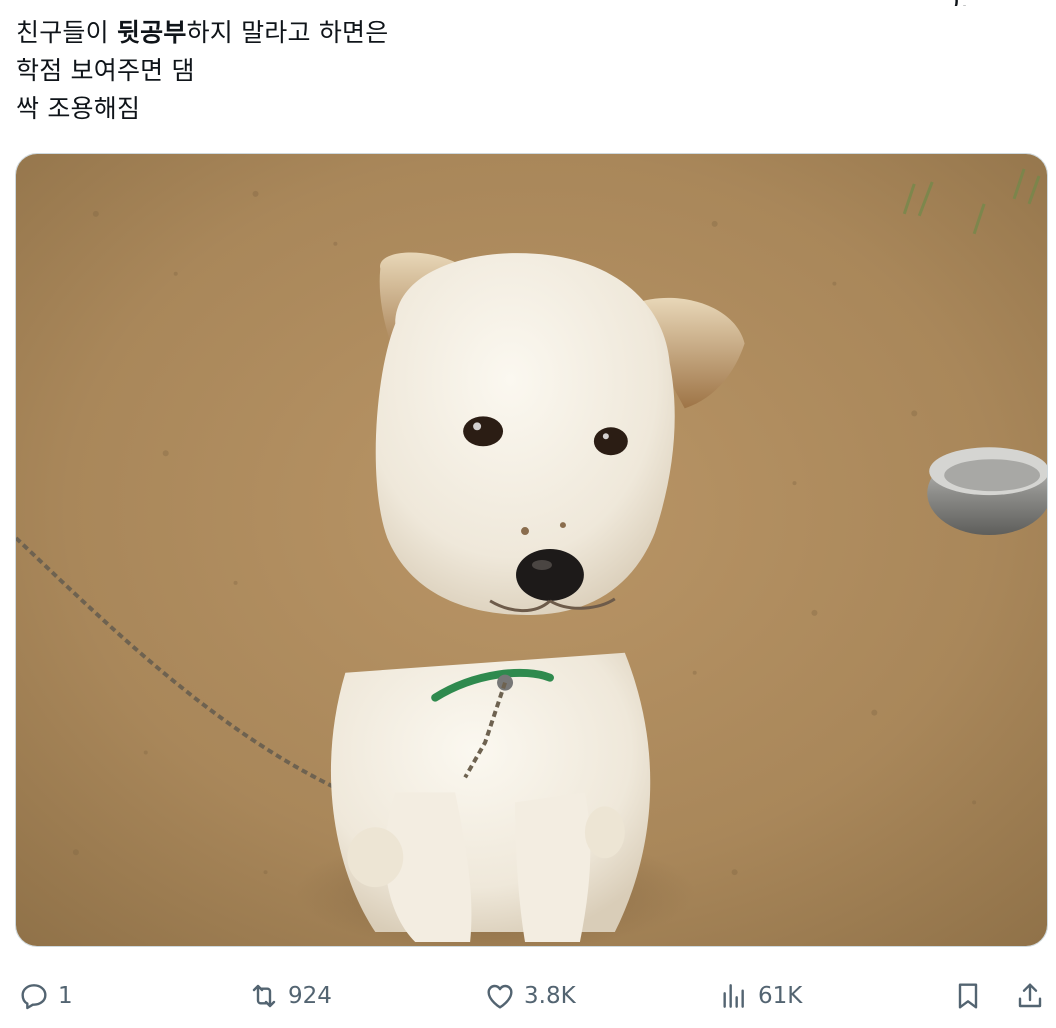  Describe the element at coordinates (78, 108) in the screenshot. I see `tweet-line-3: 싹 조용해짐` at that location.